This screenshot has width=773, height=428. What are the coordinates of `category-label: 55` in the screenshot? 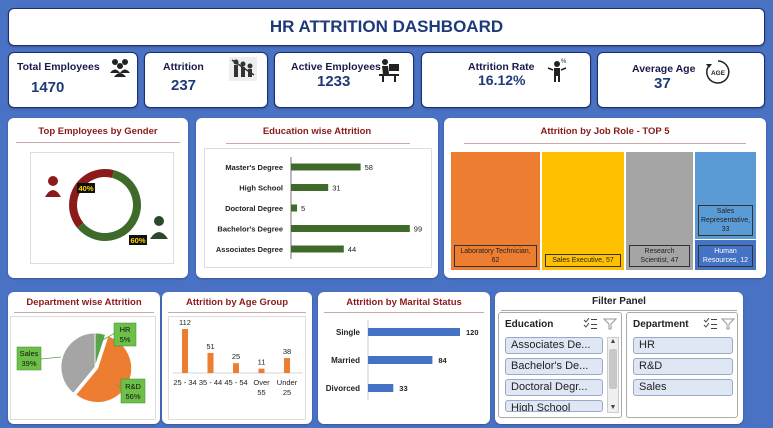 It's located at (261, 392).